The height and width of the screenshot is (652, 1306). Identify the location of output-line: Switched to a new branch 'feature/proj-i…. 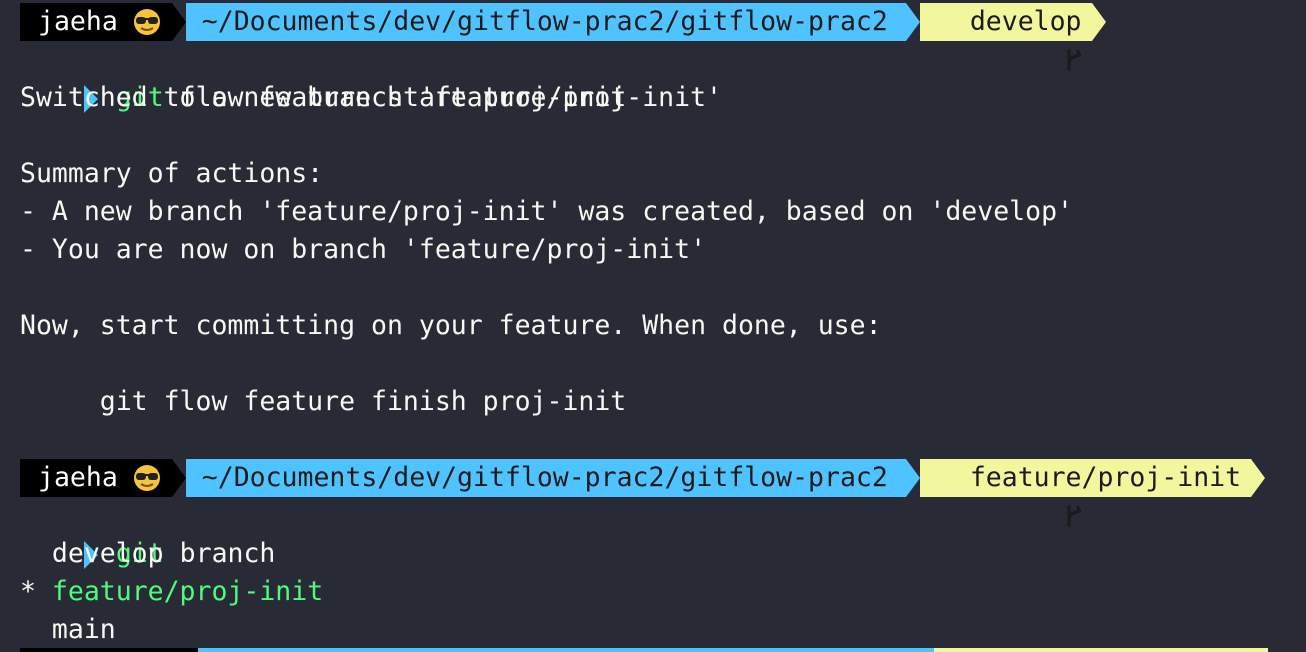
(371, 97).